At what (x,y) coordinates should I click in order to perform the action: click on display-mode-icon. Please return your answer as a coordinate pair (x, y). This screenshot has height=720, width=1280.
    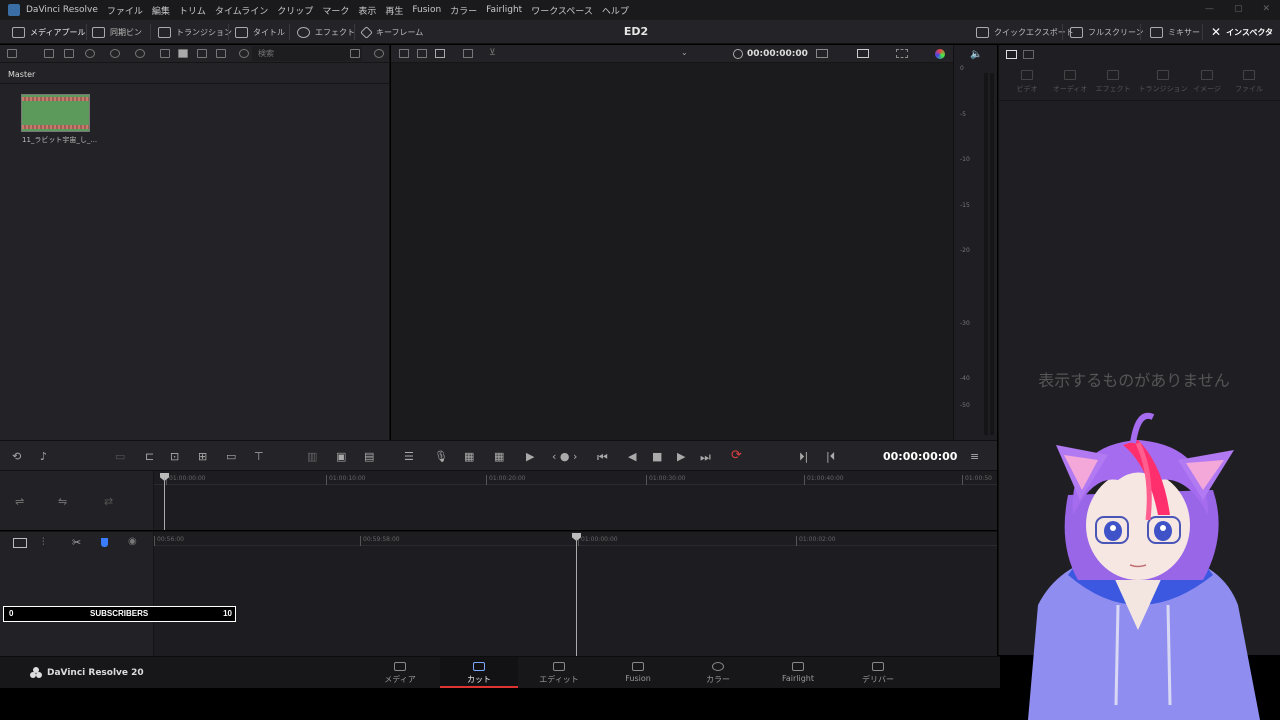
    Looking at the image, I should click on (863, 53).